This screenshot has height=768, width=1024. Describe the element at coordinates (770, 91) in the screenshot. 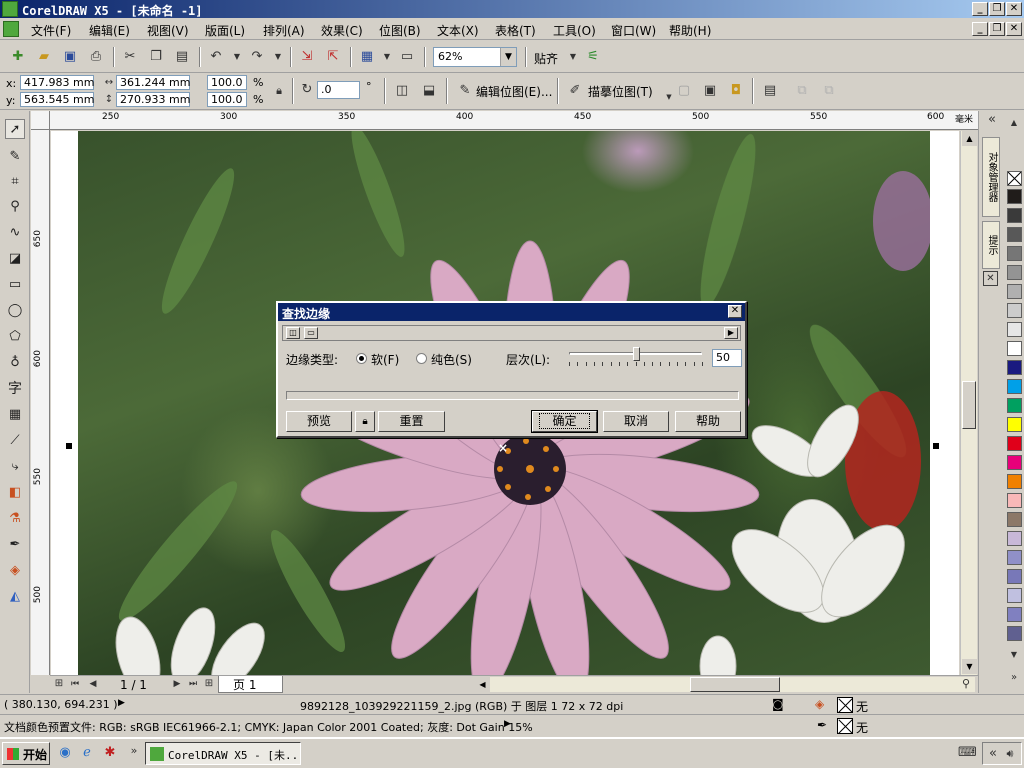

I see `wrap-text-icon: ▤` at that location.